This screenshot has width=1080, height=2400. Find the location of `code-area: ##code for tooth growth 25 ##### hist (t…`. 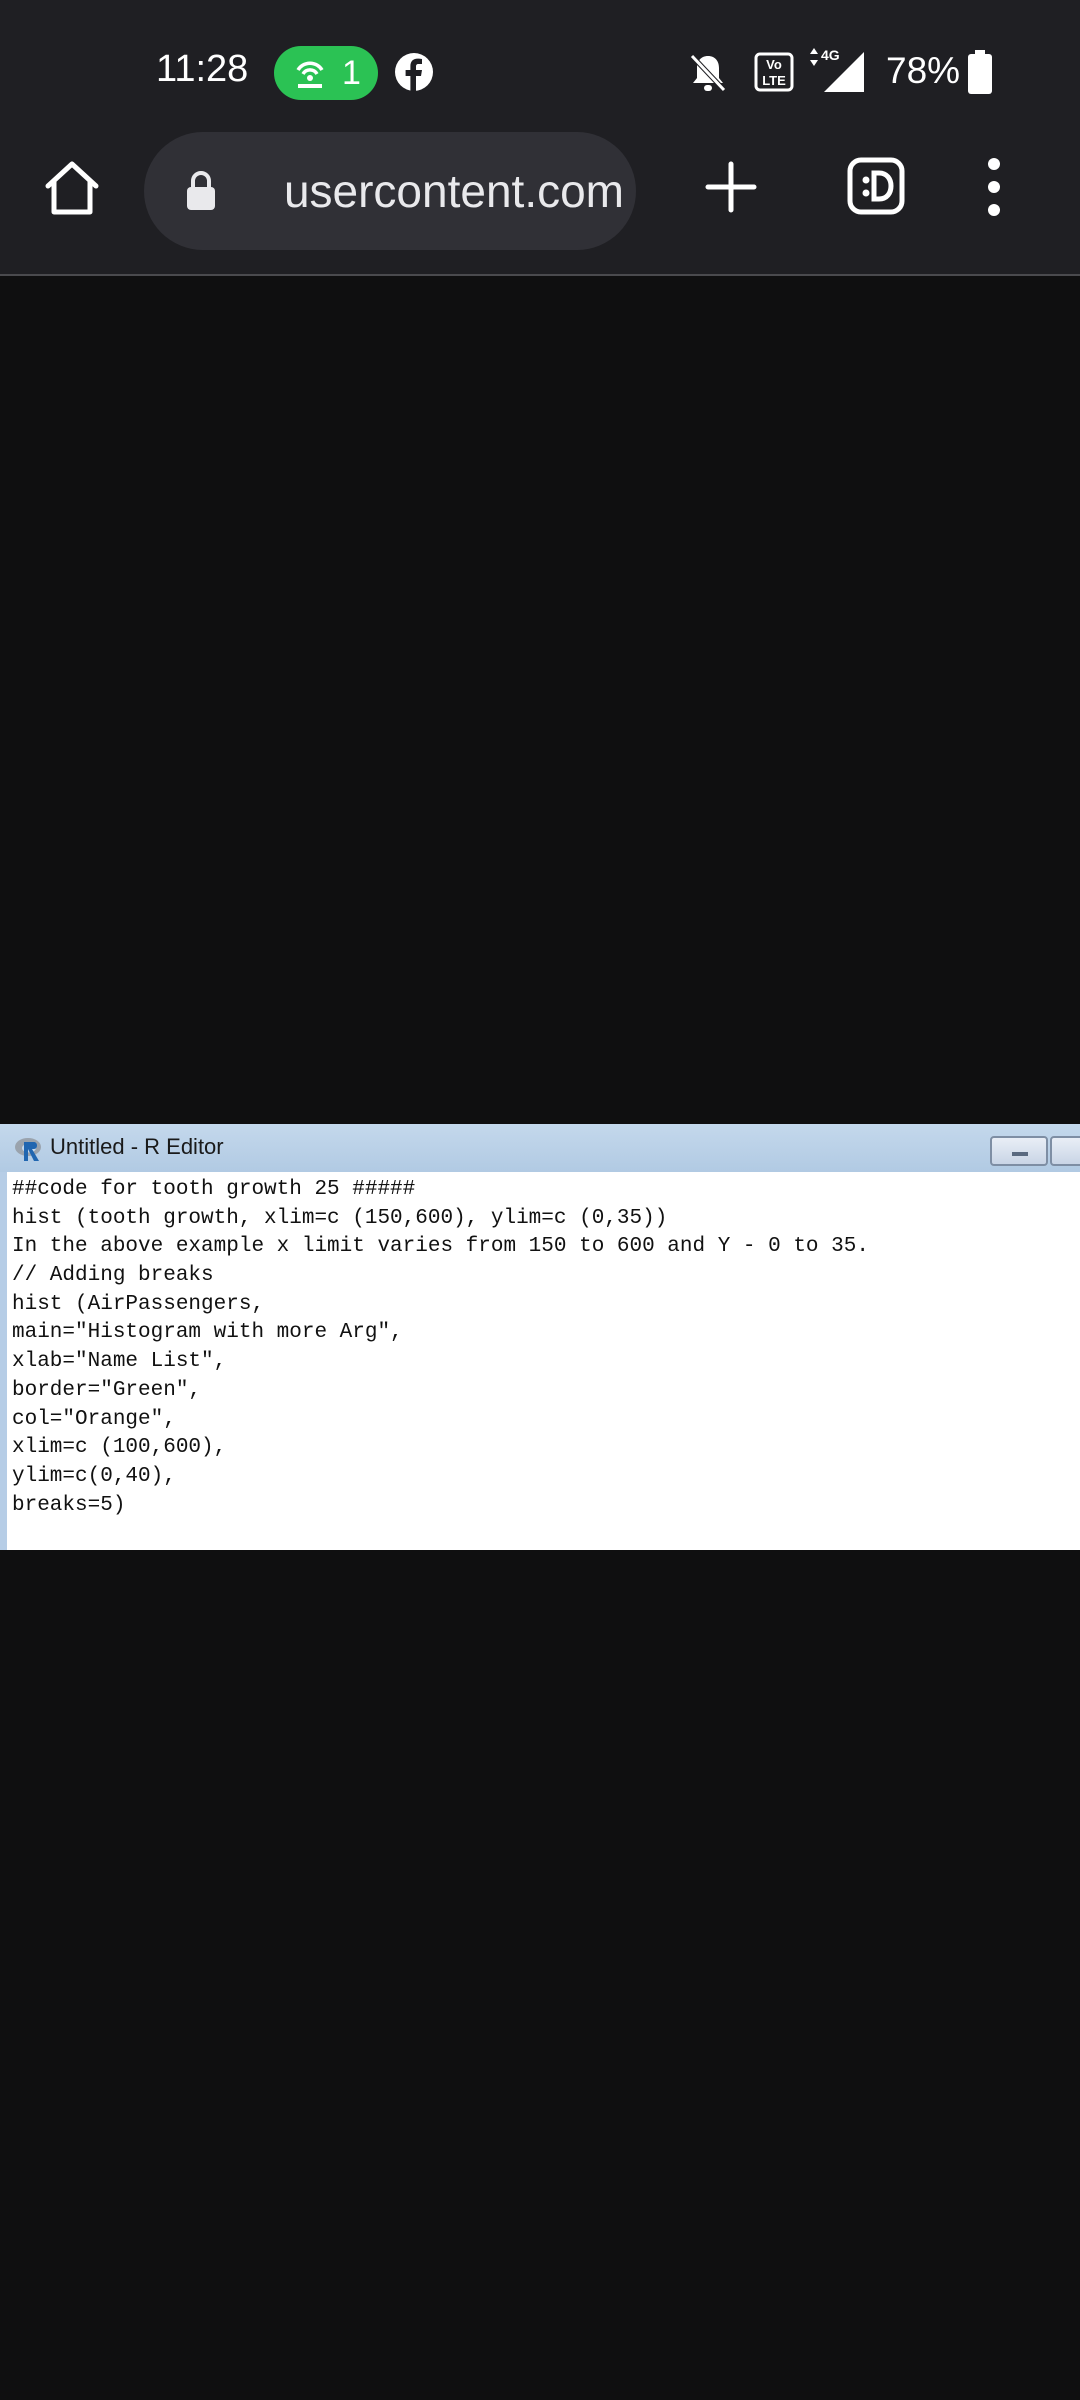

code-area: ##code for tooth growth 25 ##### hist (t… is located at coordinates (545, 1348).